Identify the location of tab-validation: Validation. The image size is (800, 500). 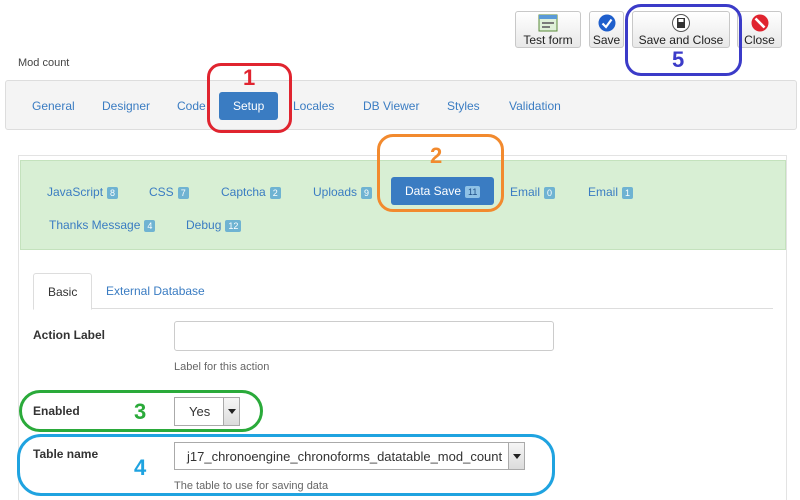
(535, 106).